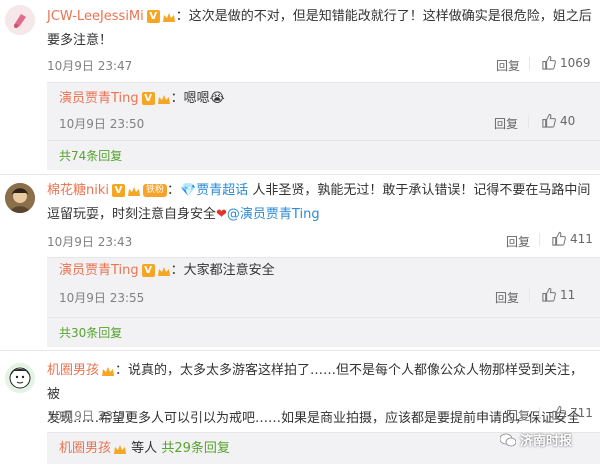 Image resolution: width=600 pixels, height=466 pixels. I want to click on like-button: 411, so click(572, 238).